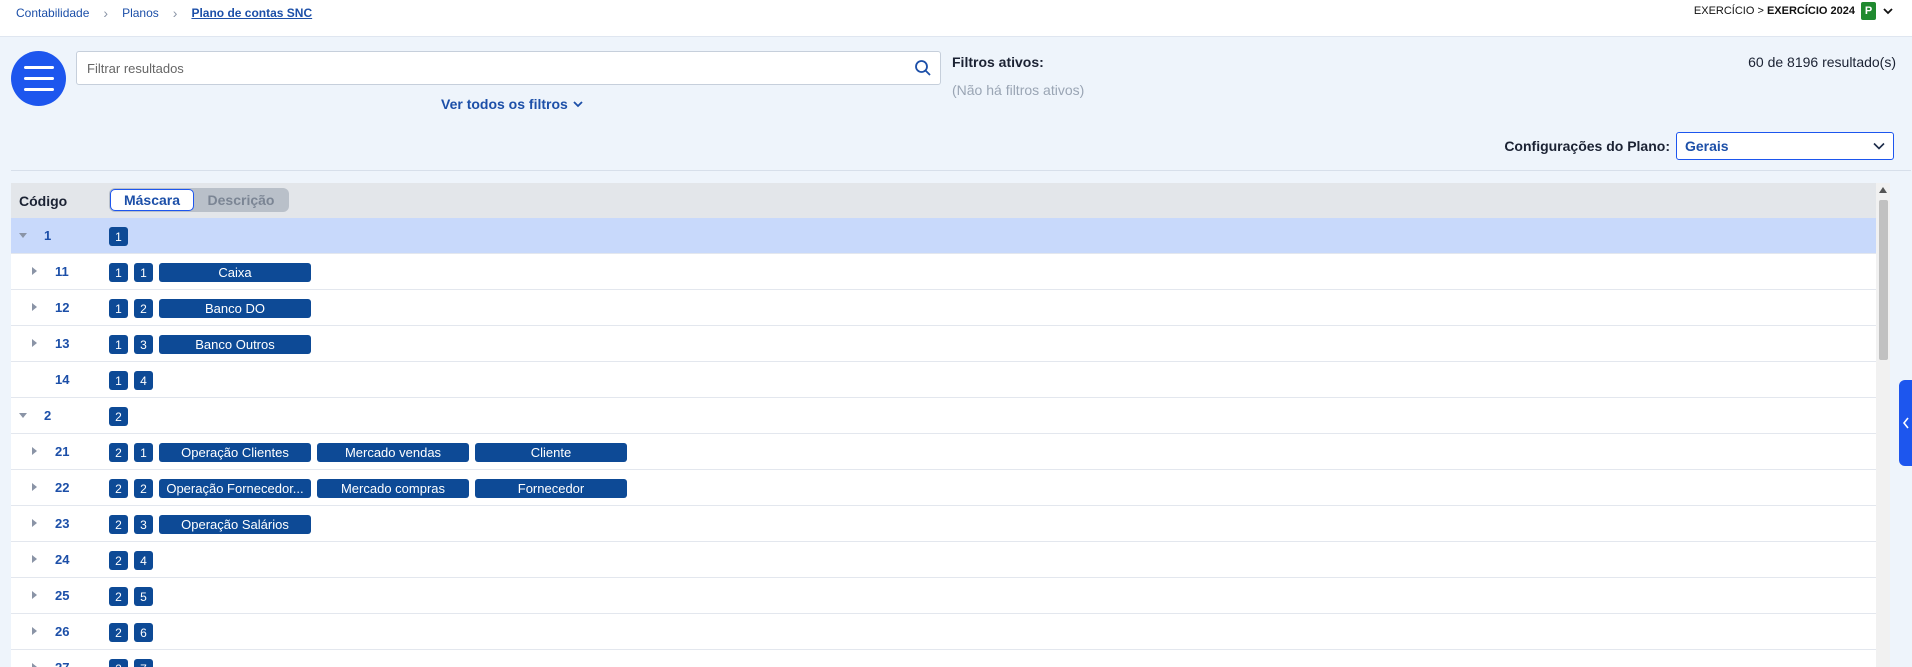 Image resolution: width=1912 pixels, height=667 pixels. I want to click on row-code: 21, so click(62, 451).